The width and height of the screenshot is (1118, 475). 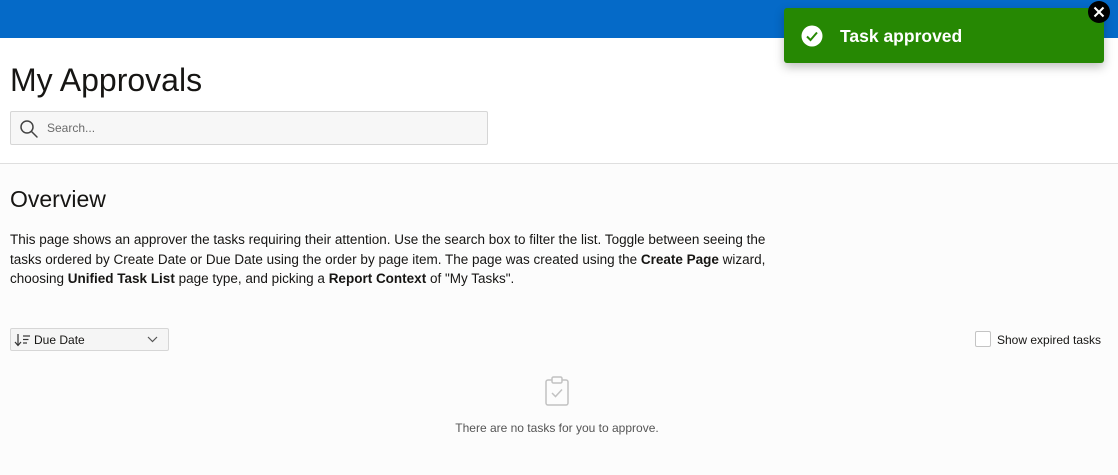 What do you see at coordinates (901, 36) in the screenshot?
I see `toast-message: Task approved` at bounding box center [901, 36].